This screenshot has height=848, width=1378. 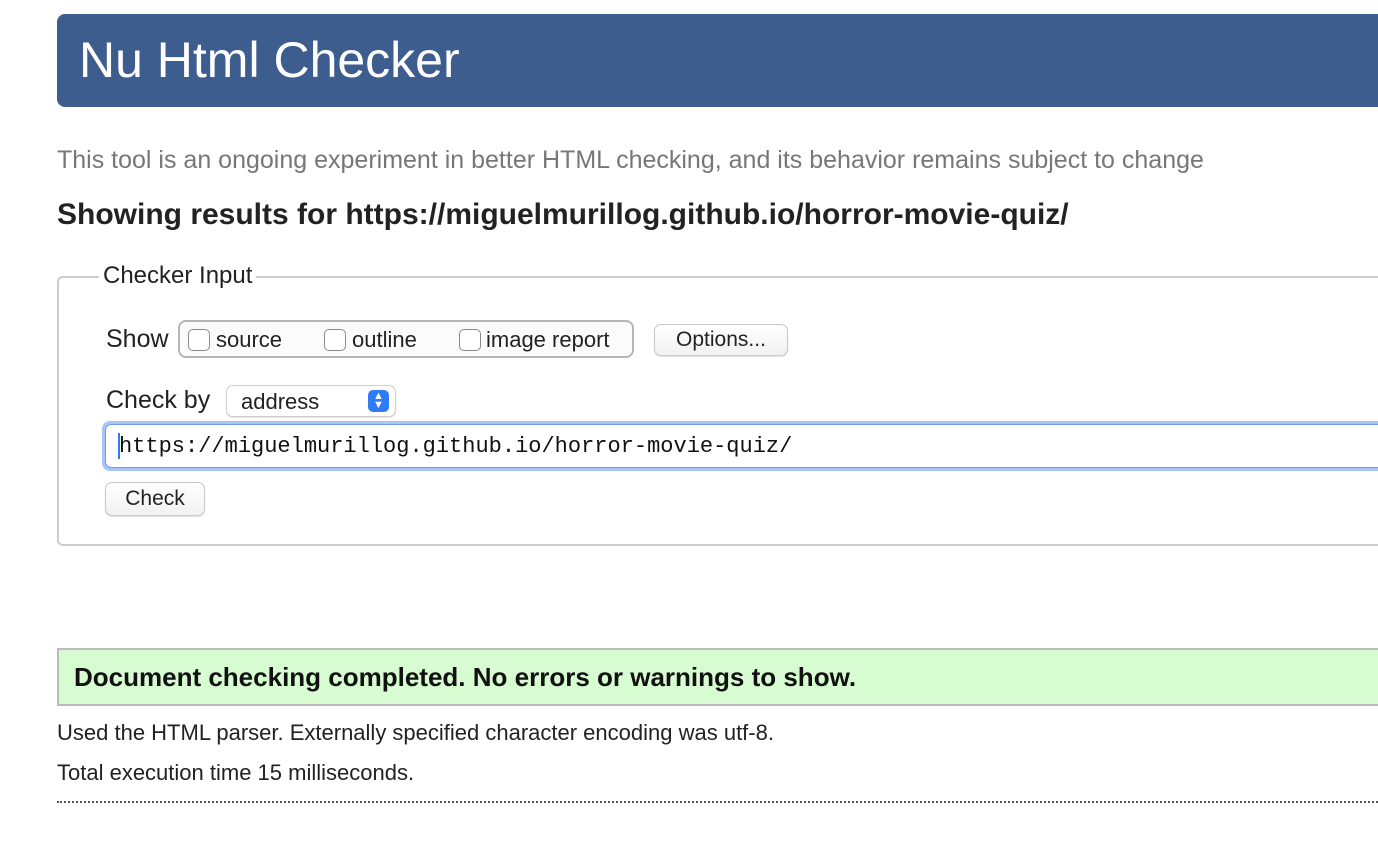 I want to click on show-label: Show, so click(x=137, y=339).